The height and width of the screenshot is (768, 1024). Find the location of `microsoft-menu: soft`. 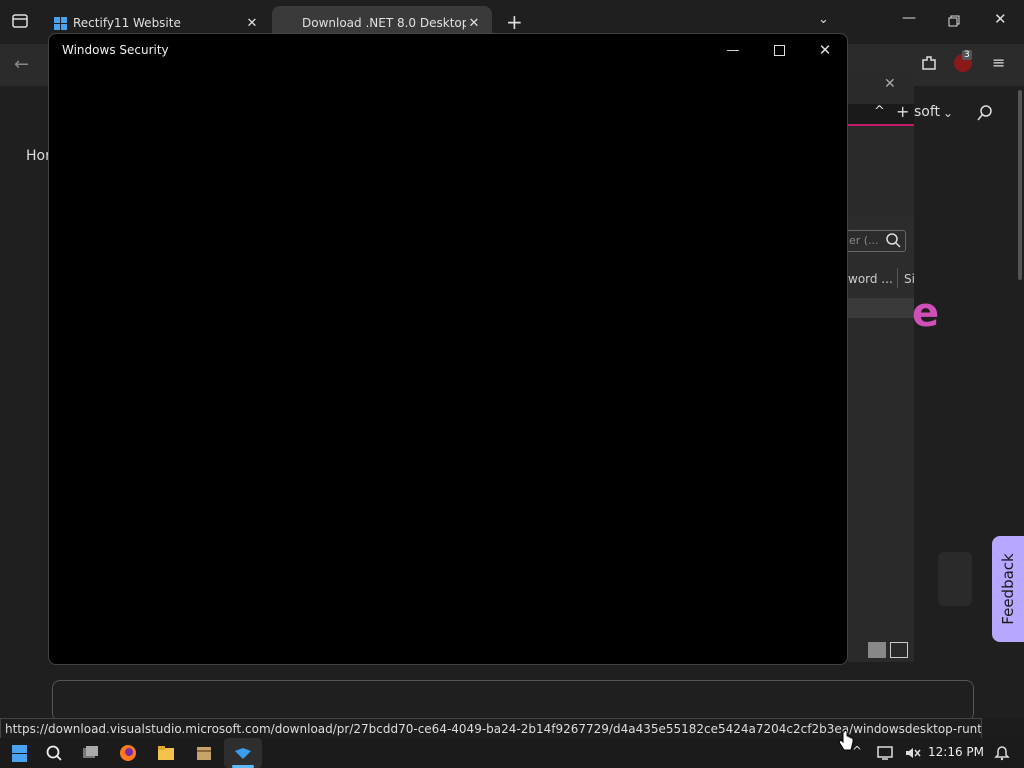

microsoft-menu: soft is located at coordinates (927, 112).